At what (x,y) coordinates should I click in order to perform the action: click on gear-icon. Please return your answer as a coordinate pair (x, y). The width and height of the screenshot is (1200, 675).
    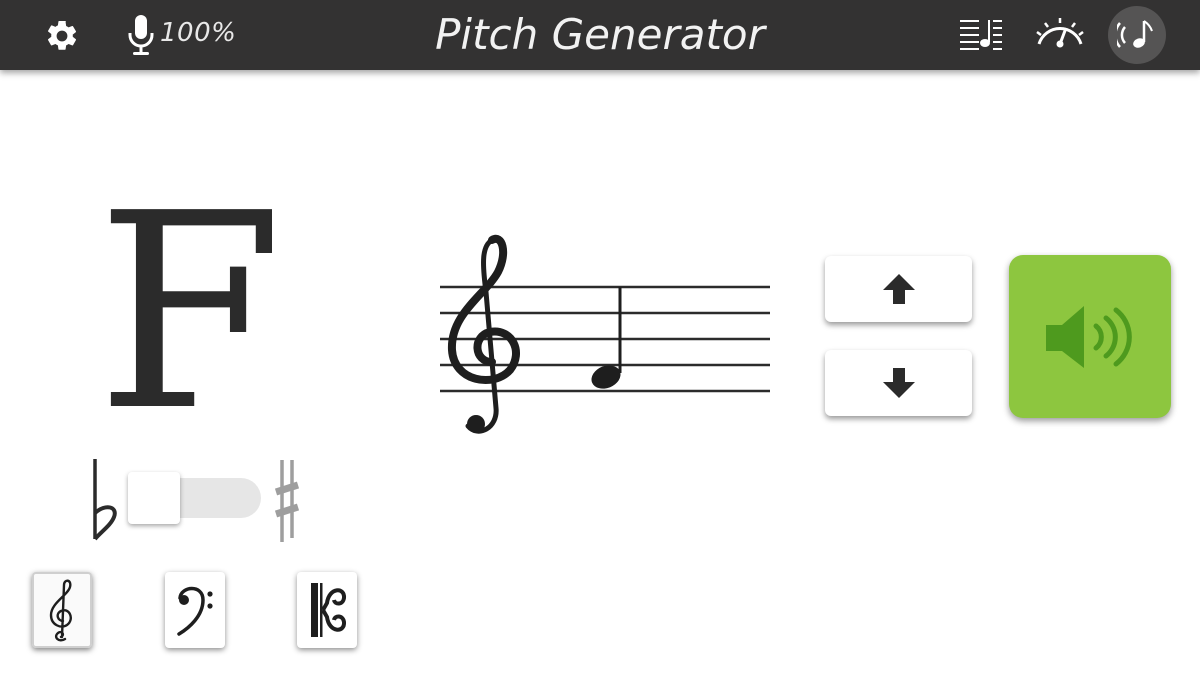
    Looking at the image, I should click on (62, 35).